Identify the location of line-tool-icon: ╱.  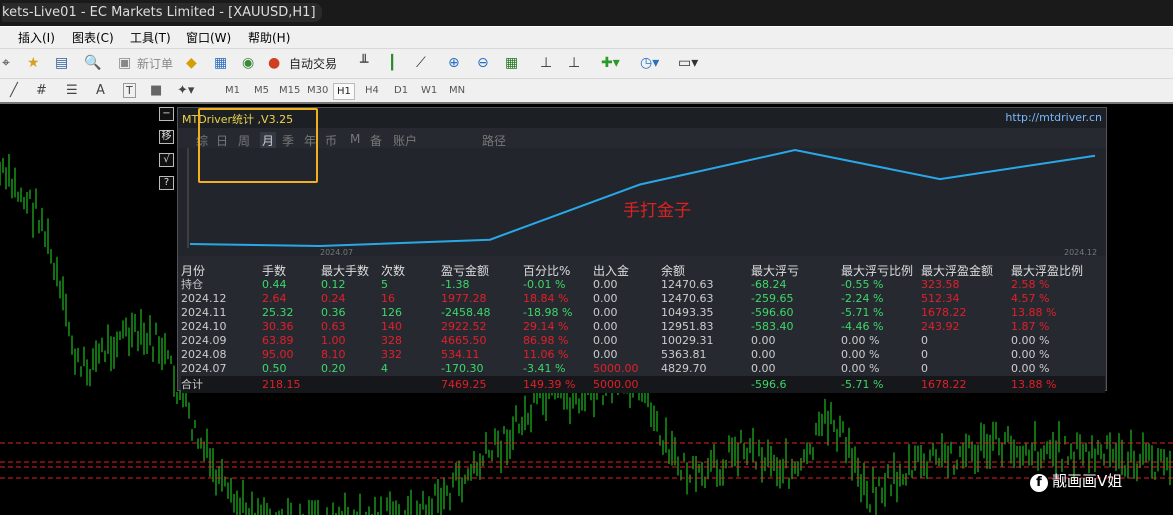
(14, 90).